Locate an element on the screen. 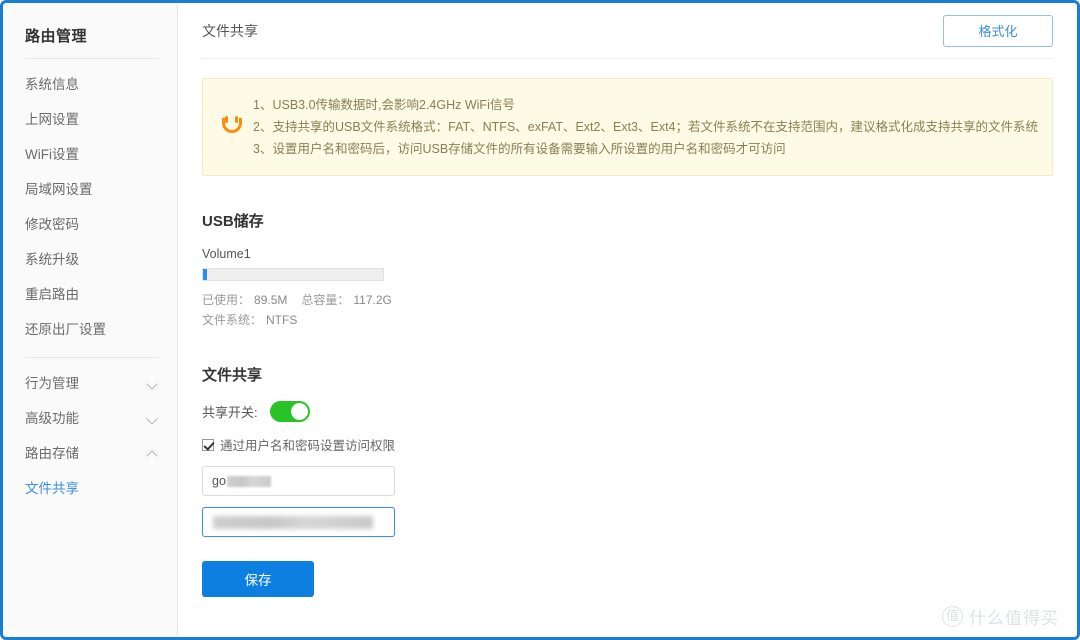  sidebar-group-advanced-features: 高级功能 is located at coordinates (90, 418).